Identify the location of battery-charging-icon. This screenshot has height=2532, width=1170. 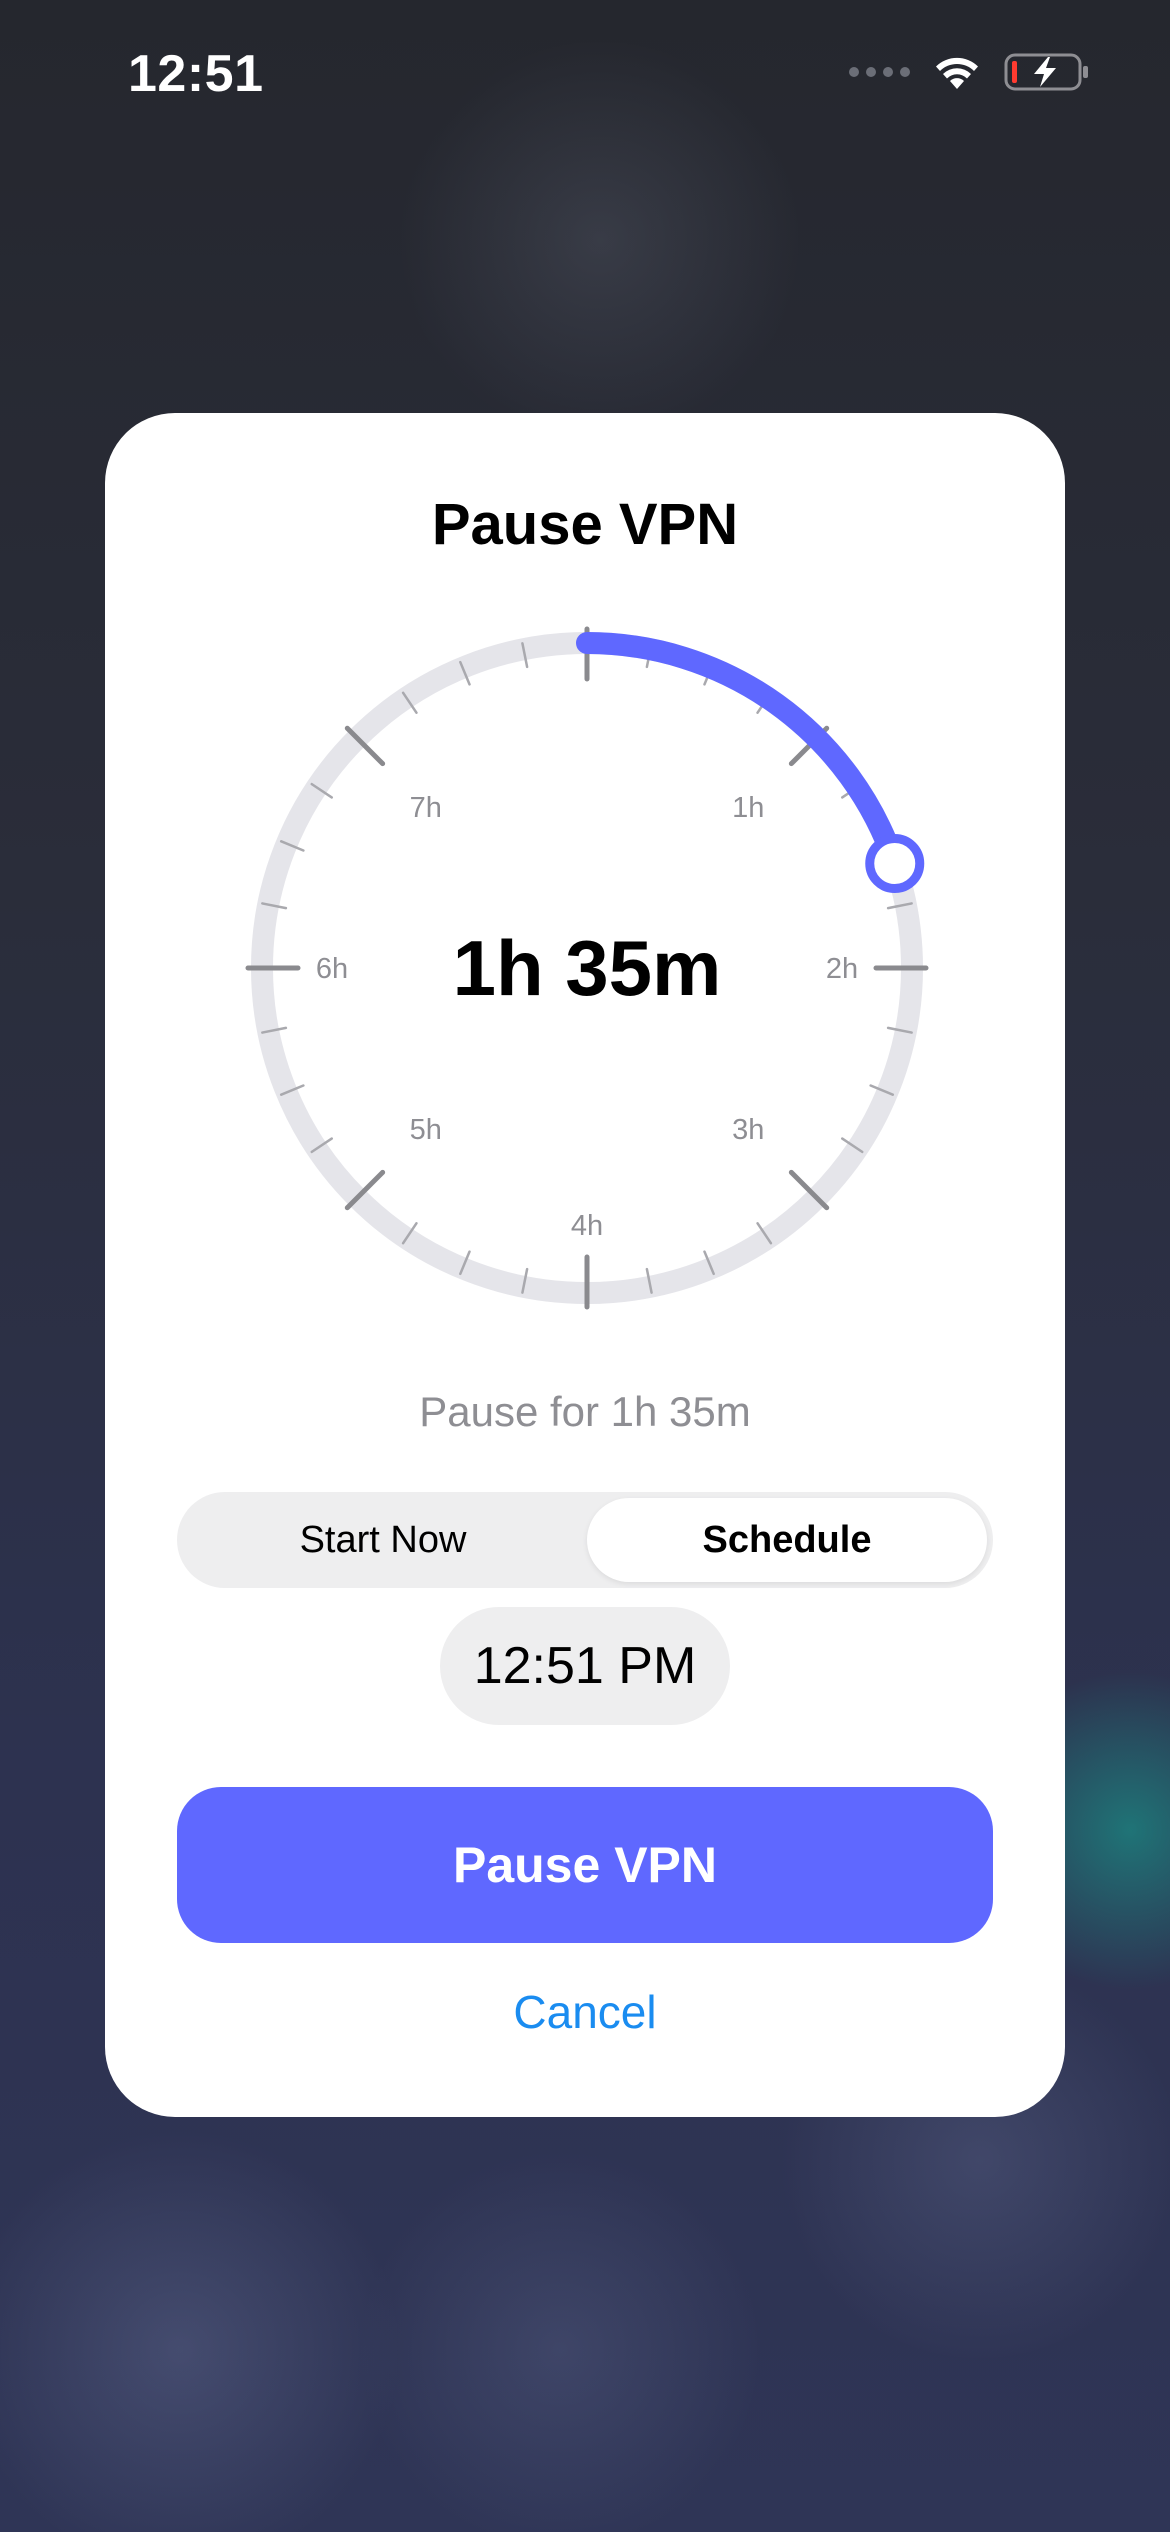
(1046, 72).